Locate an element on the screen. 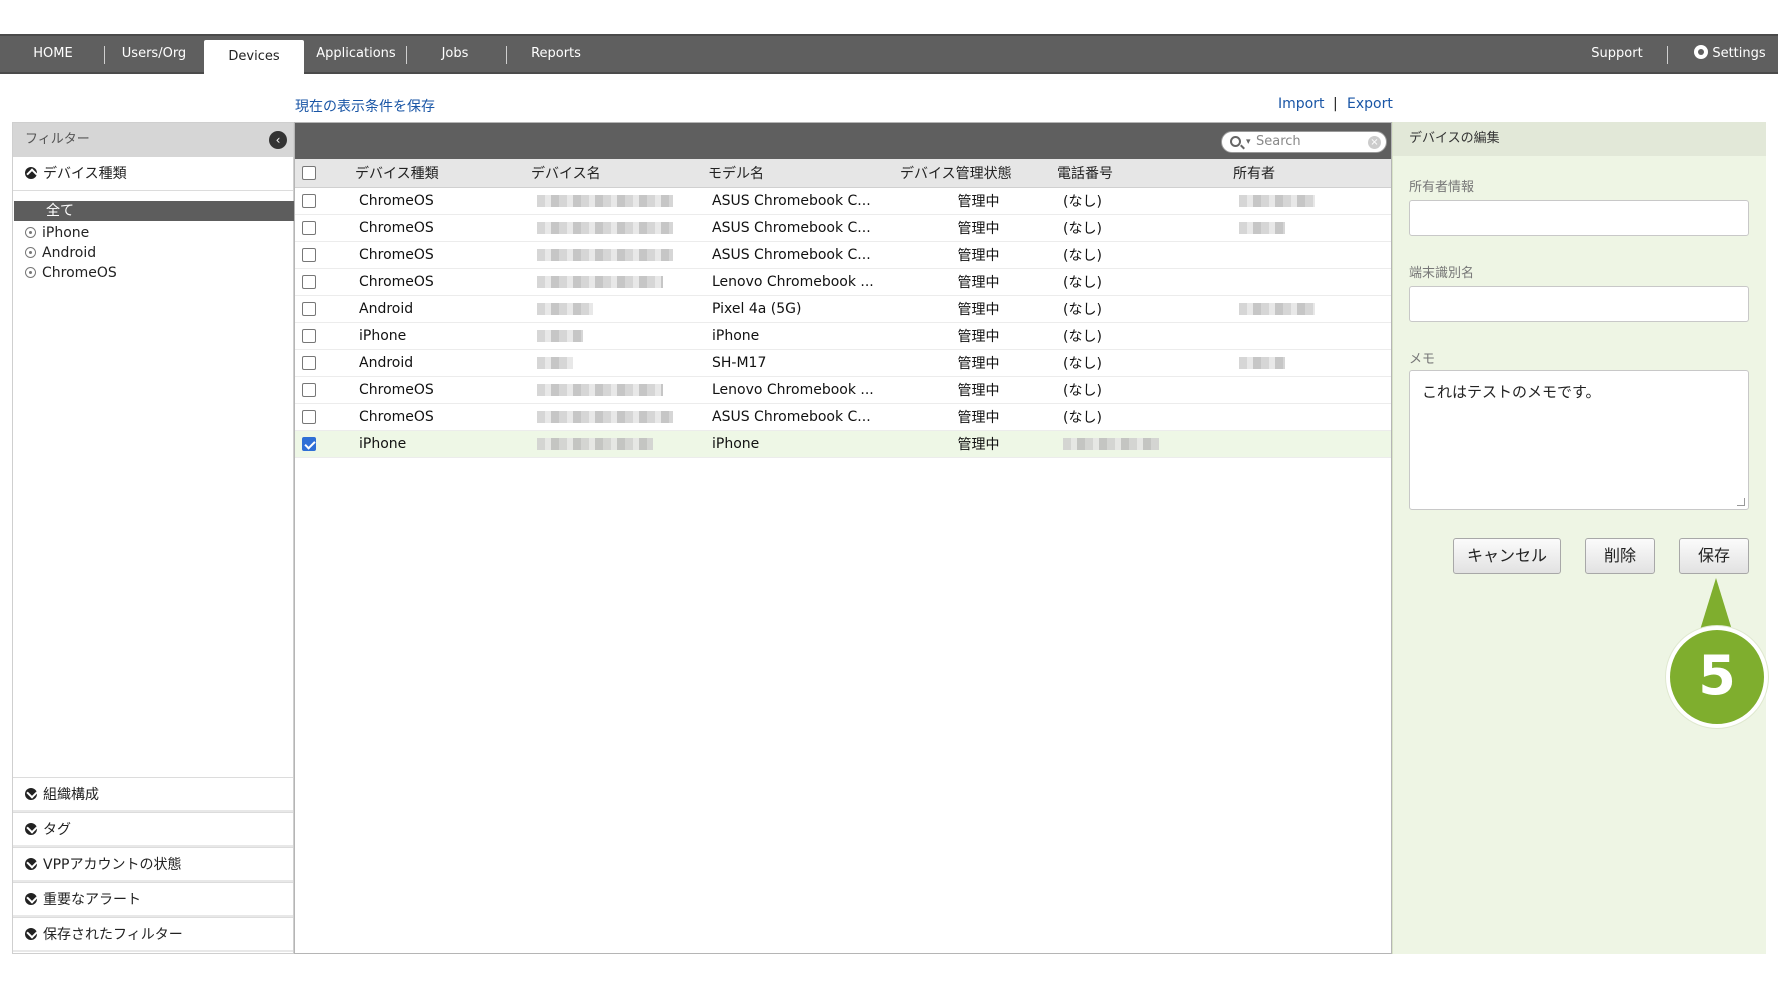  critical-alerts-section: 重要なアラート is located at coordinates (153, 899).